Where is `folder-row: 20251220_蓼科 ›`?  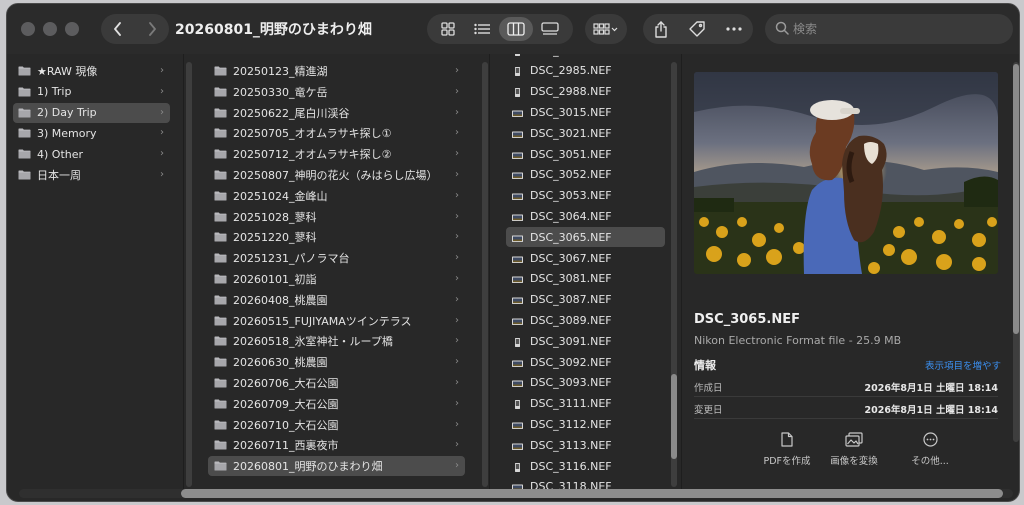
folder-row: 20251220_蓼科 › is located at coordinates (336, 237).